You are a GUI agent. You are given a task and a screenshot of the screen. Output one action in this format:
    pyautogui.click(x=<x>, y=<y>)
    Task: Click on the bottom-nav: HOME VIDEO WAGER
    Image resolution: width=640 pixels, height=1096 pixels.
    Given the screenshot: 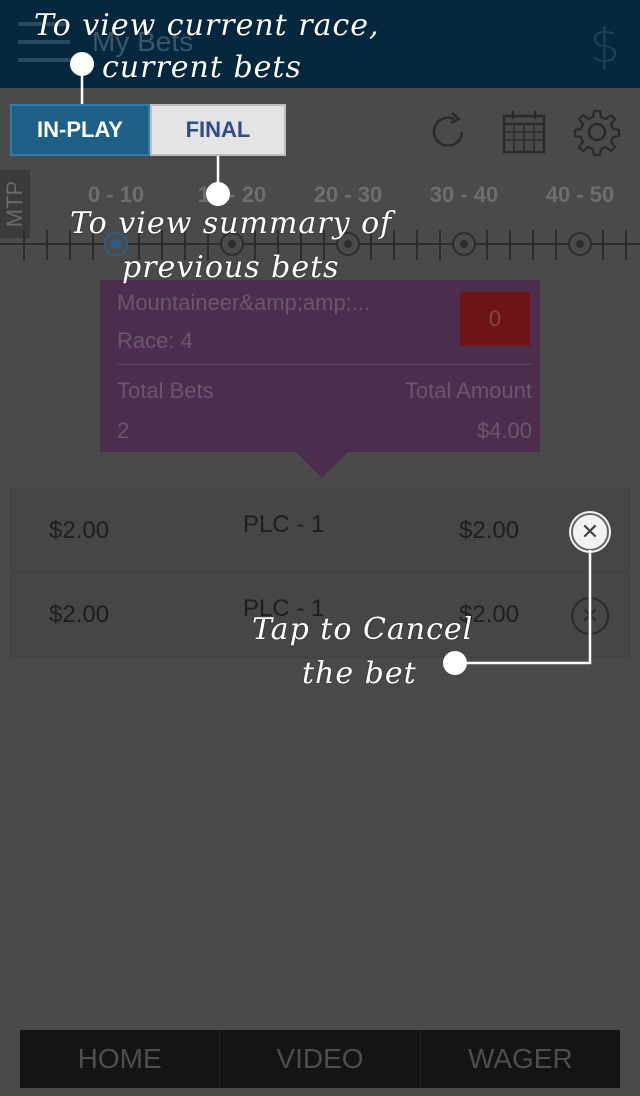 What is the action you would take?
    pyautogui.click(x=320, y=1059)
    